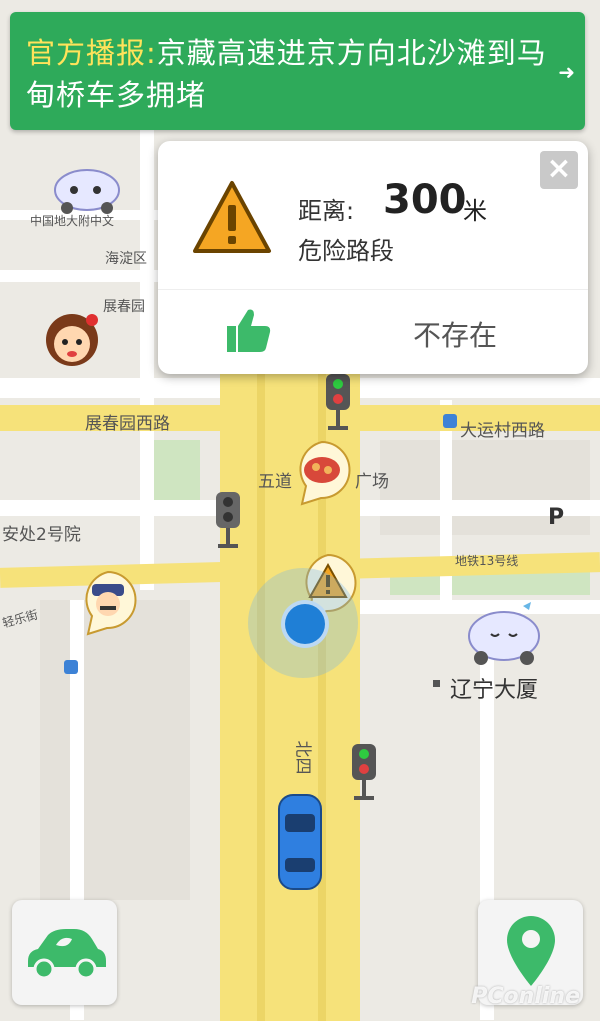 This screenshot has width=600, height=1021. Describe the element at coordinates (72, 340) in the screenshot. I see `user-avatar-icon` at that location.